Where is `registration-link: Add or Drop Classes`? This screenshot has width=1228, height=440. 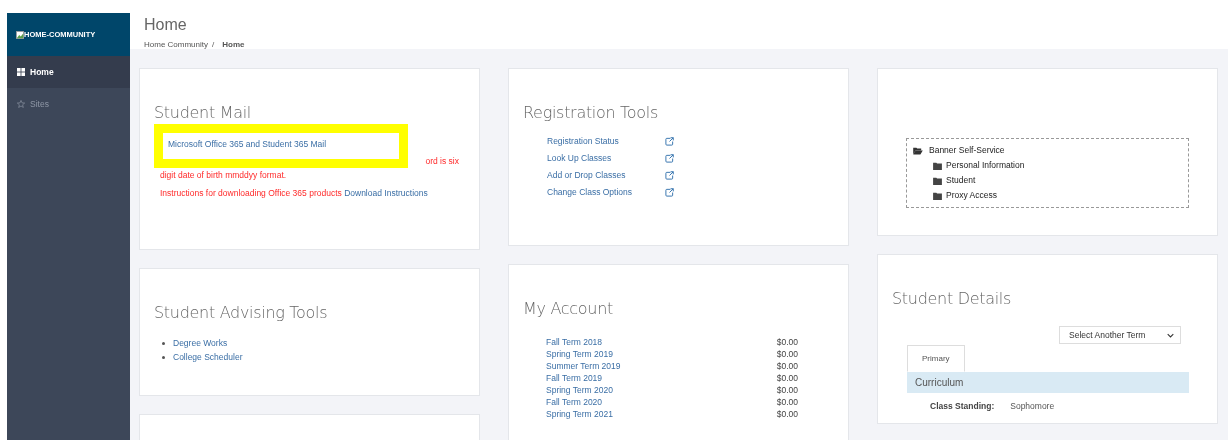 registration-link: Add or Drop Classes is located at coordinates (606, 175).